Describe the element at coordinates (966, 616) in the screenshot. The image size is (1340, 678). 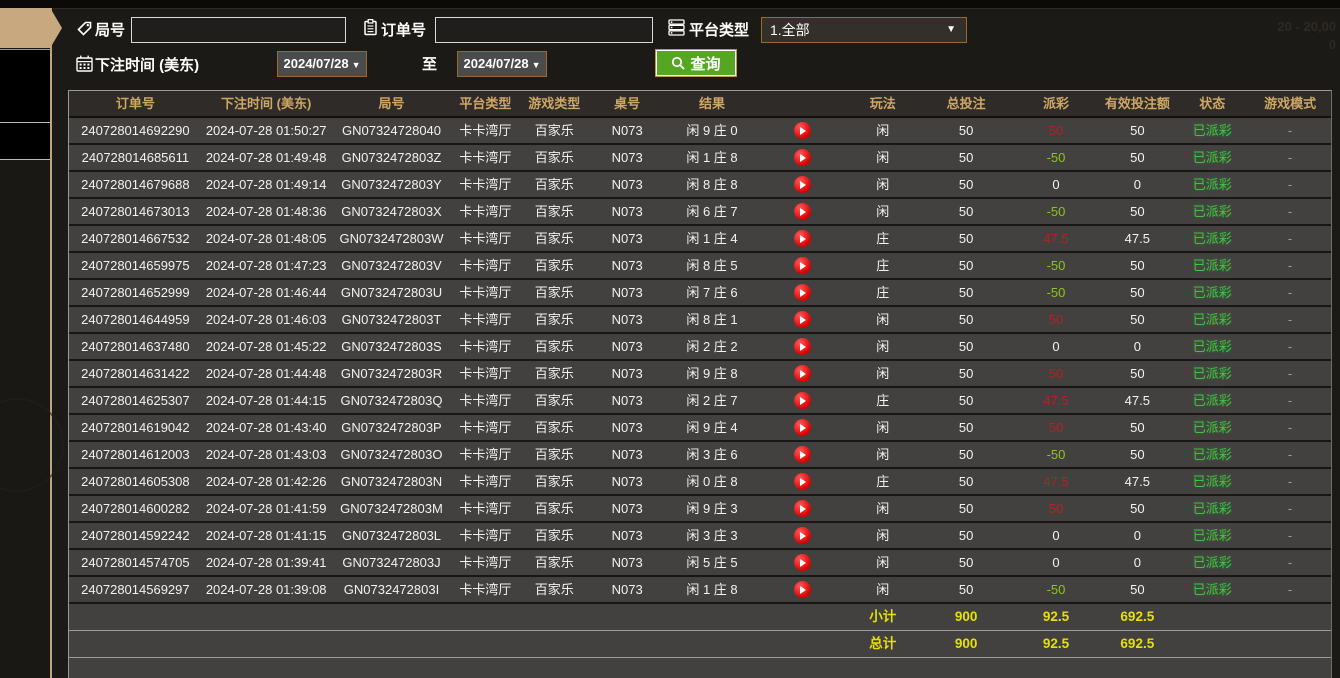
I see `subtotal-total-bet: 900` at that location.